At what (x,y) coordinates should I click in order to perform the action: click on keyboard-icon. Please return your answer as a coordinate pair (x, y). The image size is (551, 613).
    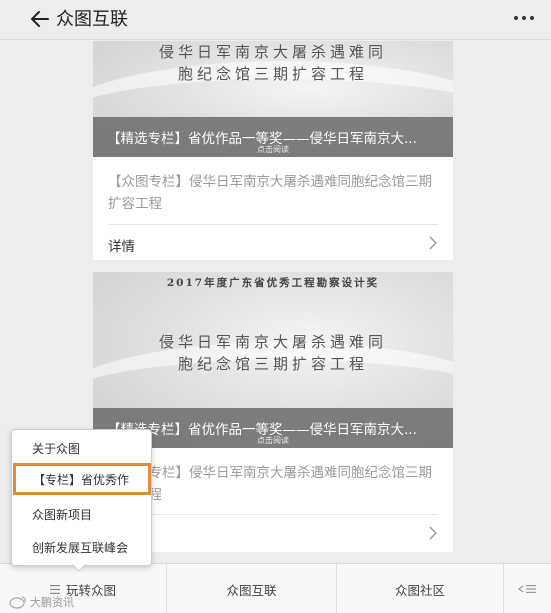
    Looking at the image, I should click on (526, 589).